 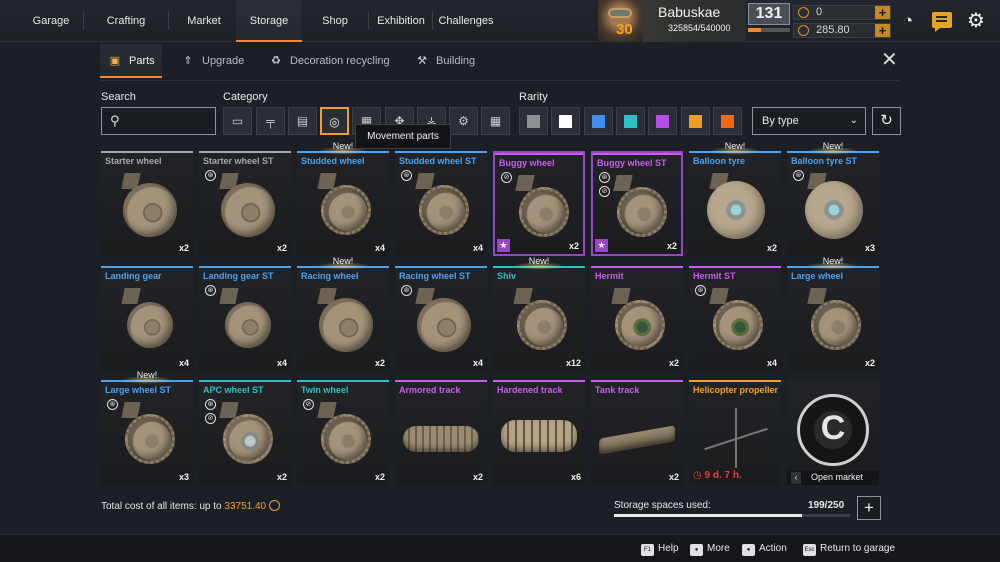 What do you see at coordinates (886, 121) in the screenshot?
I see `refresh-icon: ↻` at bounding box center [886, 121].